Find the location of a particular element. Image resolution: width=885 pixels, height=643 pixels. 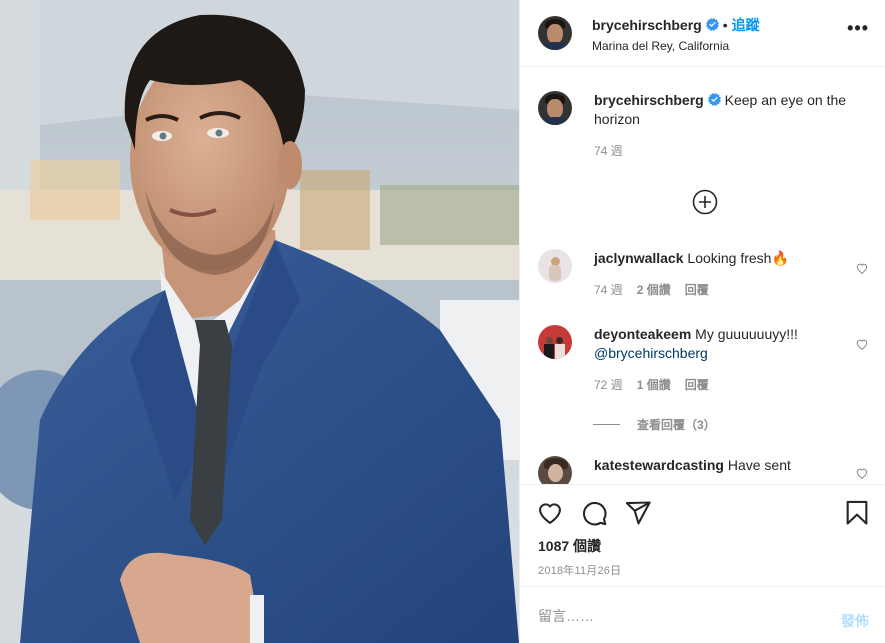

post-comment-button: 發佈 is located at coordinates (855, 621).